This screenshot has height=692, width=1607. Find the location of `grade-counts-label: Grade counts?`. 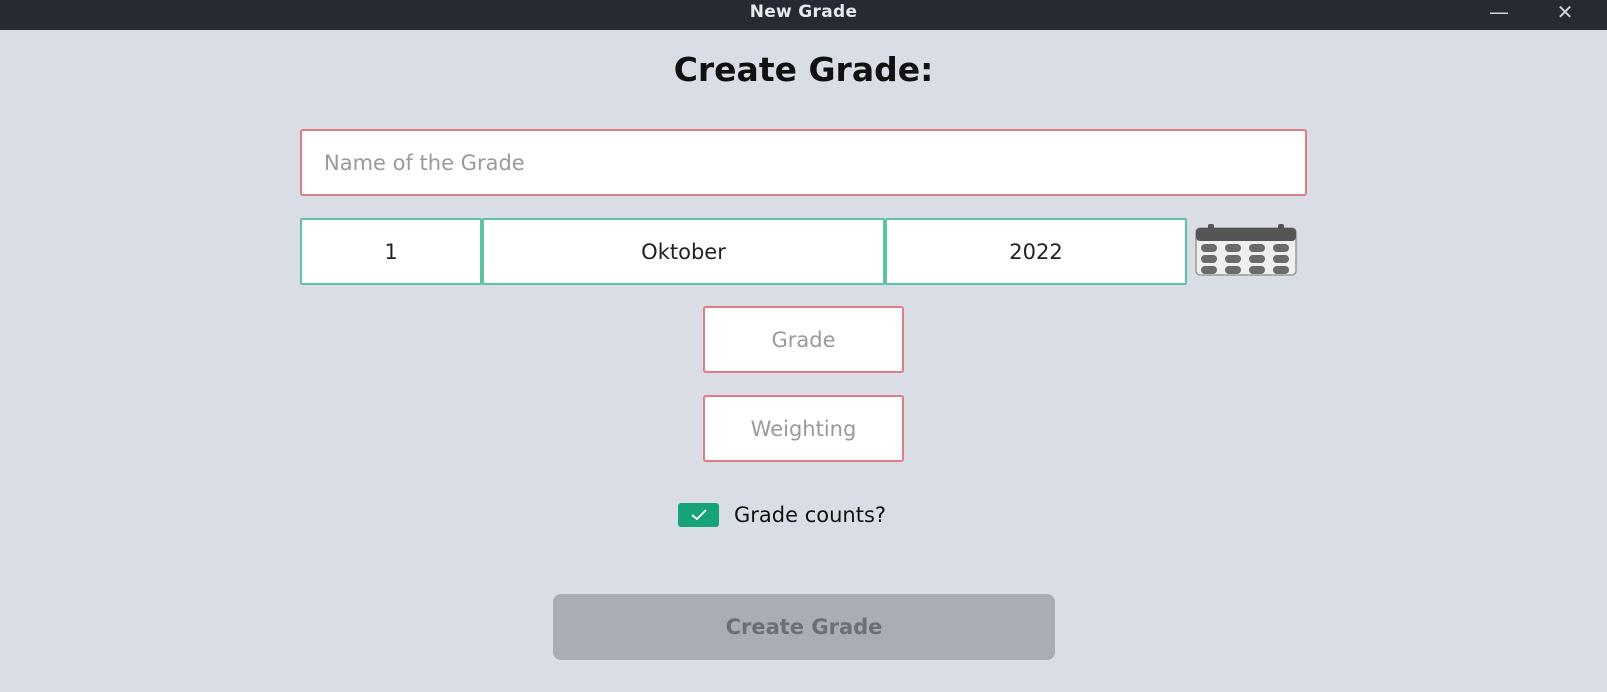

grade-counts-label: Grade counts? is located at coordinates (810, 515).